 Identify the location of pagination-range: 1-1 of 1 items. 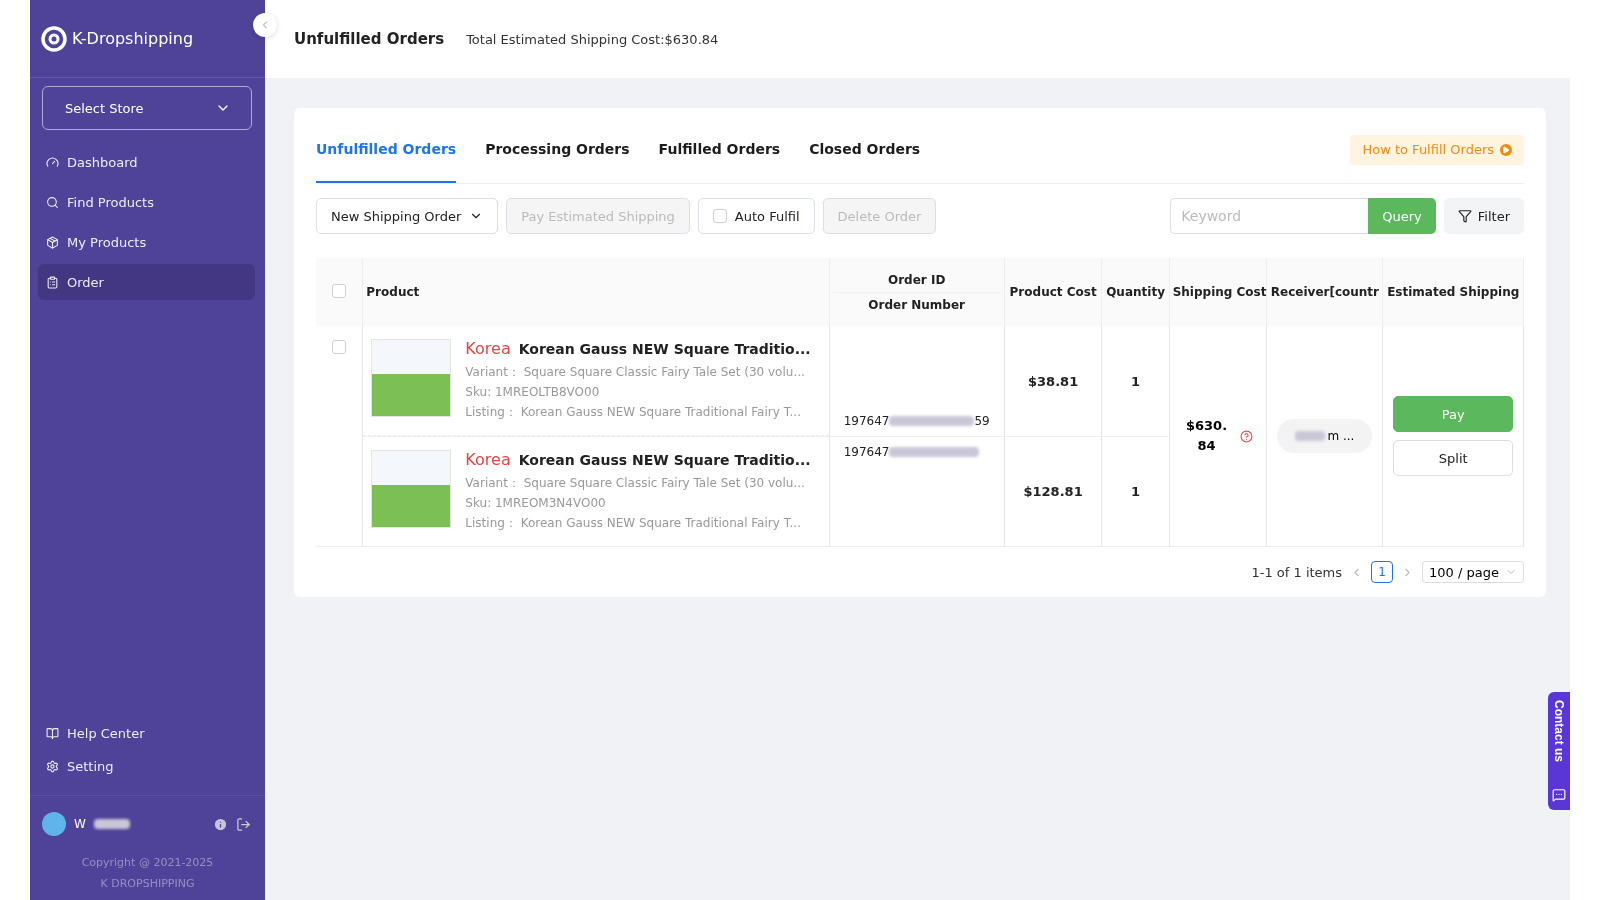
(1297, 572).